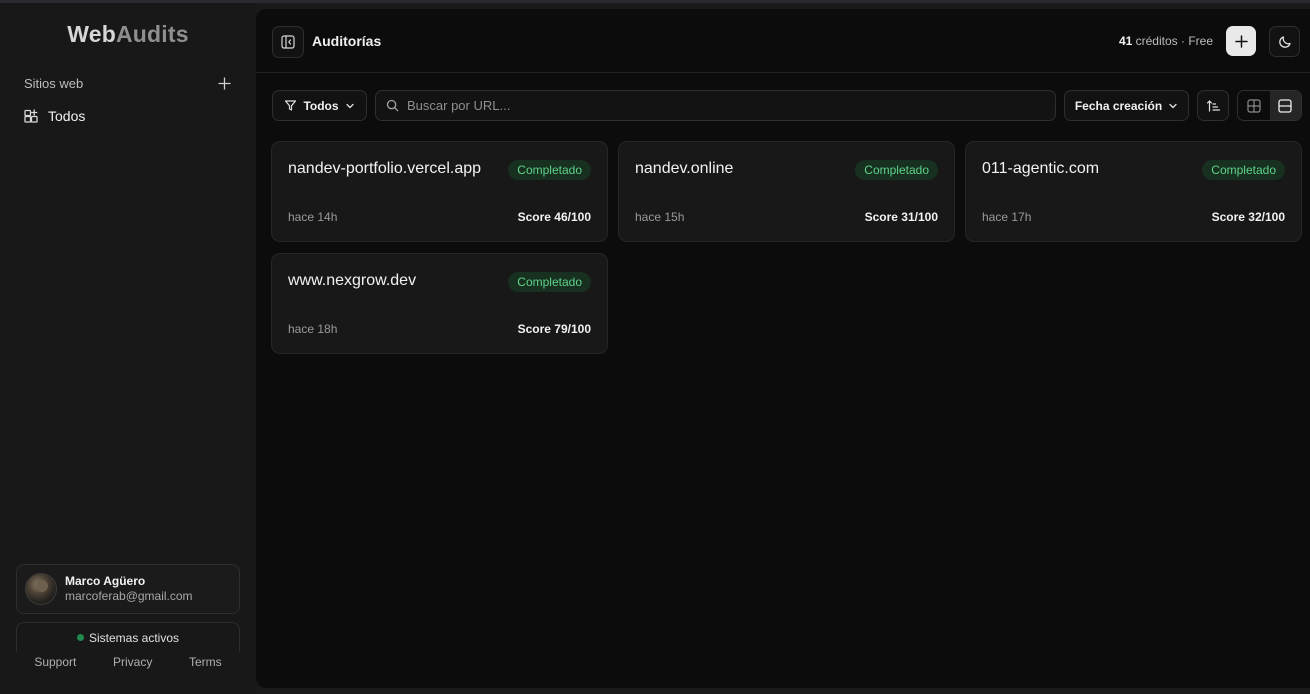 Image resolution: width=1310 pixels, height=694 pixels. I want to click on toggle-sidebar-button, so click(288, 42).